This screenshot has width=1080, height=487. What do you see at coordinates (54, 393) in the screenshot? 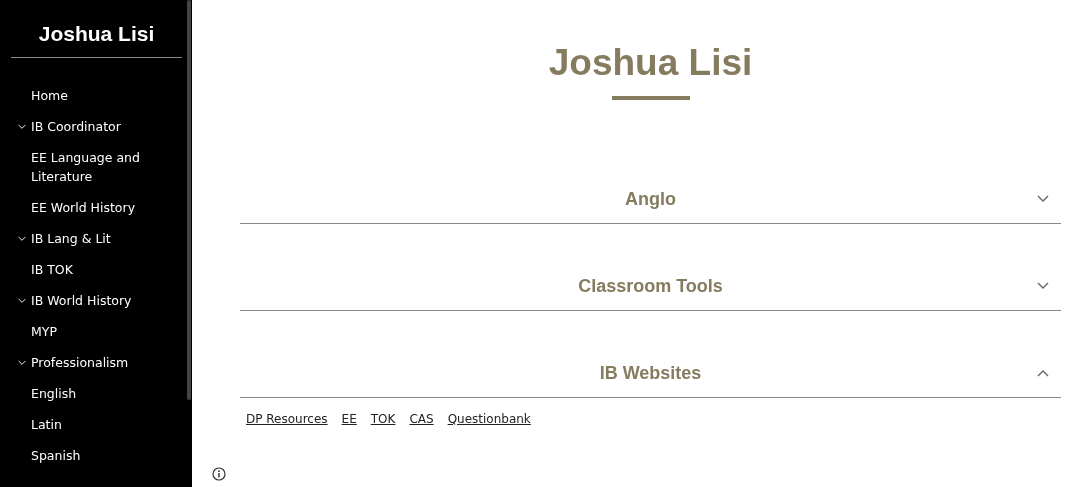
I see `nav-link: English` at bounding box center [54, 393].